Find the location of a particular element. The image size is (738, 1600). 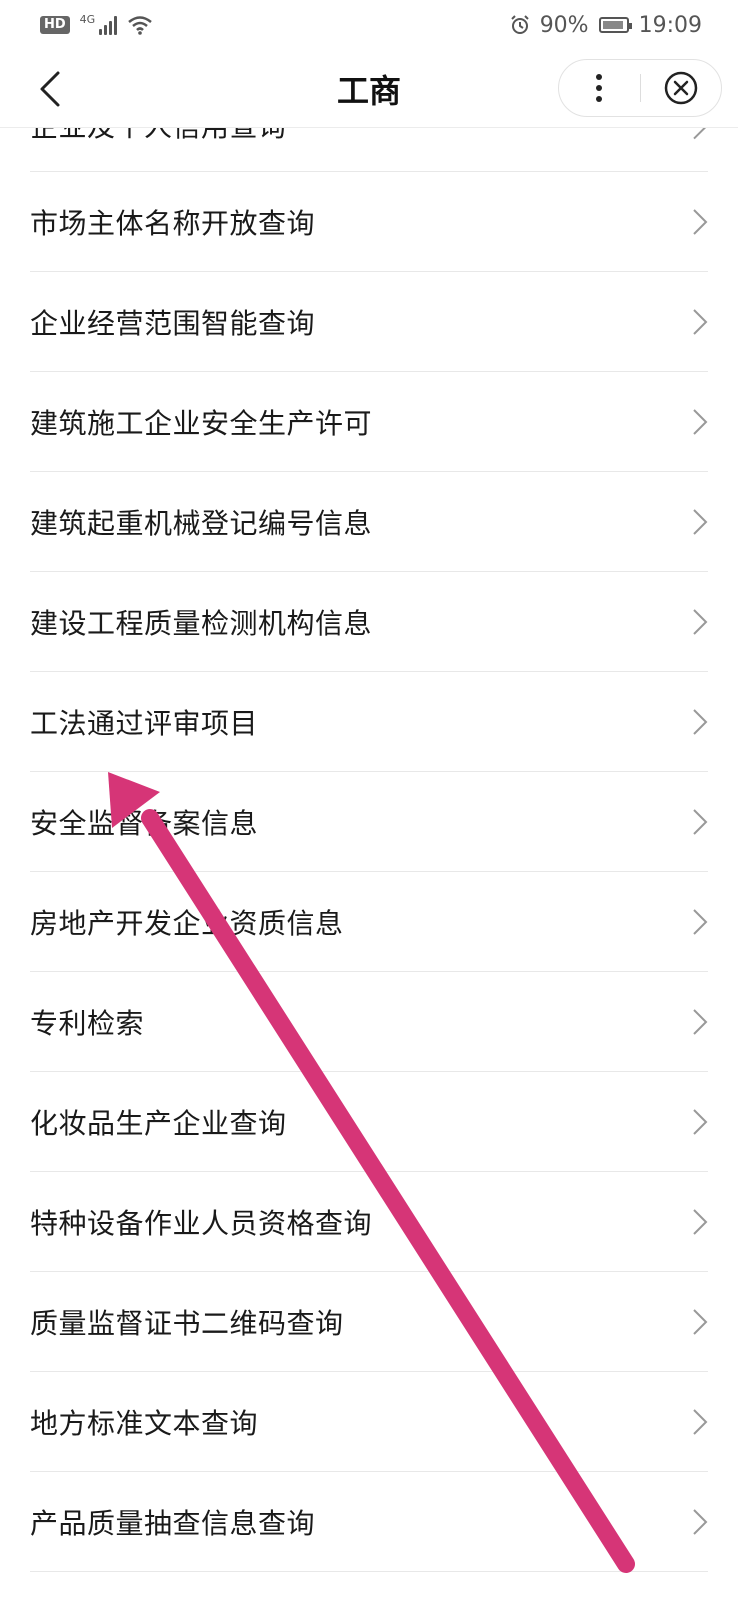

list-item: 建筑施工企业安全生产许可 is located at coordinates (369, 422).